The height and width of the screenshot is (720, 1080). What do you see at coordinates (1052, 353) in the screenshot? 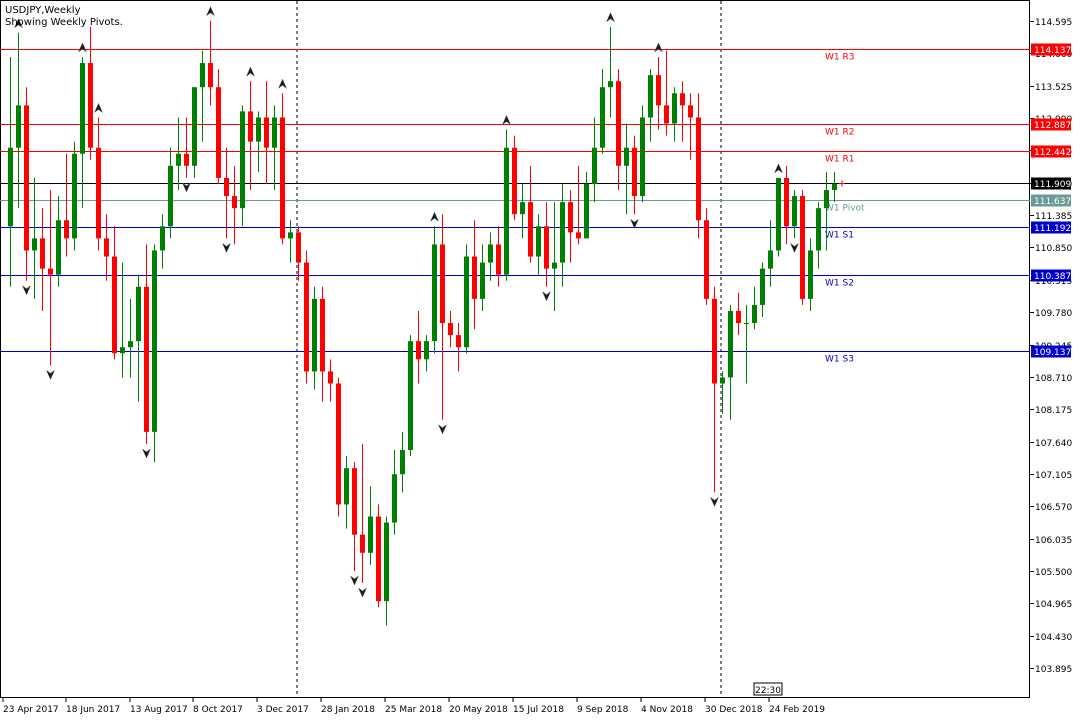
I see `pivot-price-label: 109.137` at bounding box center [1052, 353].